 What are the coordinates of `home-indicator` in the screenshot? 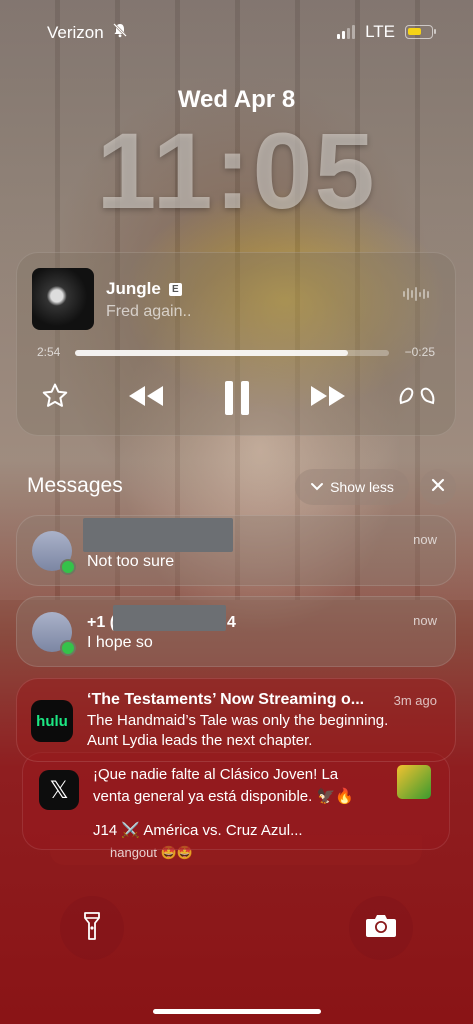 It's located at (237, 1011).